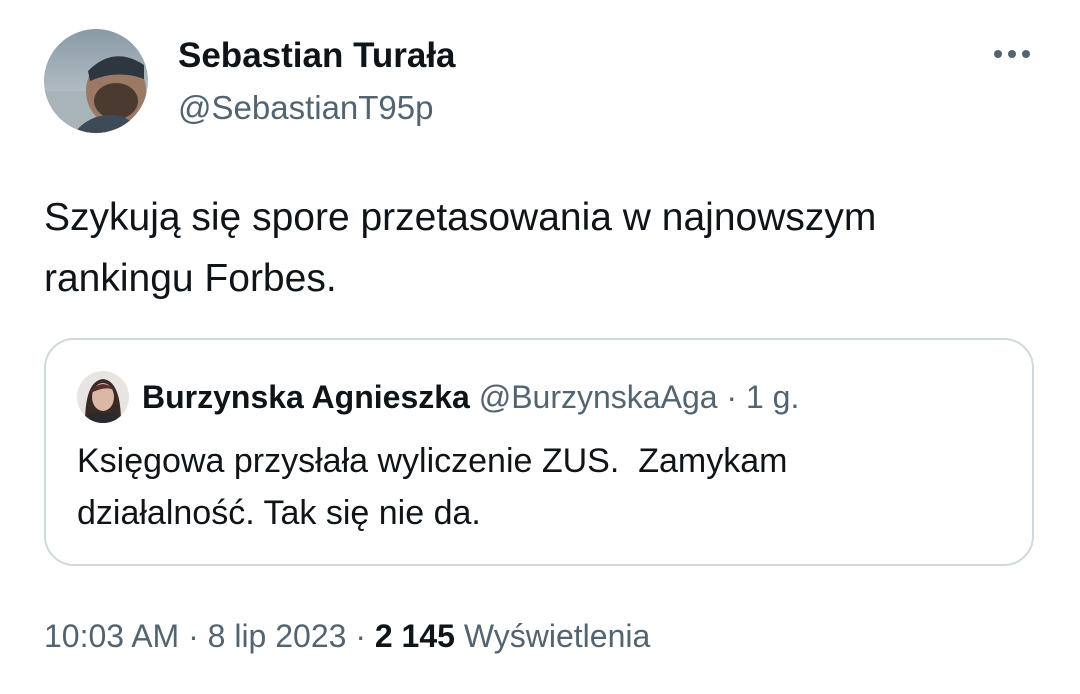 This screenshot has height=694, width=1080. Describe the element at coordinates (306, 108) in the screenshot. I see `author-handle: @SebastianT95p` at that location.